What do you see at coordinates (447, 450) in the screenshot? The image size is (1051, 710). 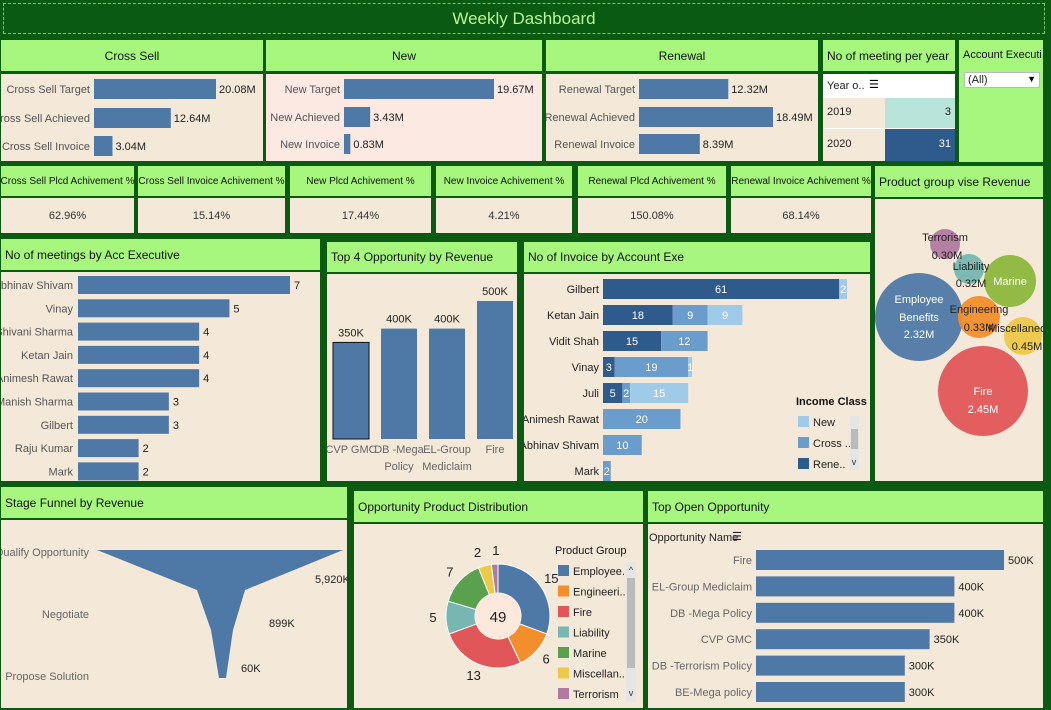 I see `category-label: EL-Group` at bounding box center [447, 450].